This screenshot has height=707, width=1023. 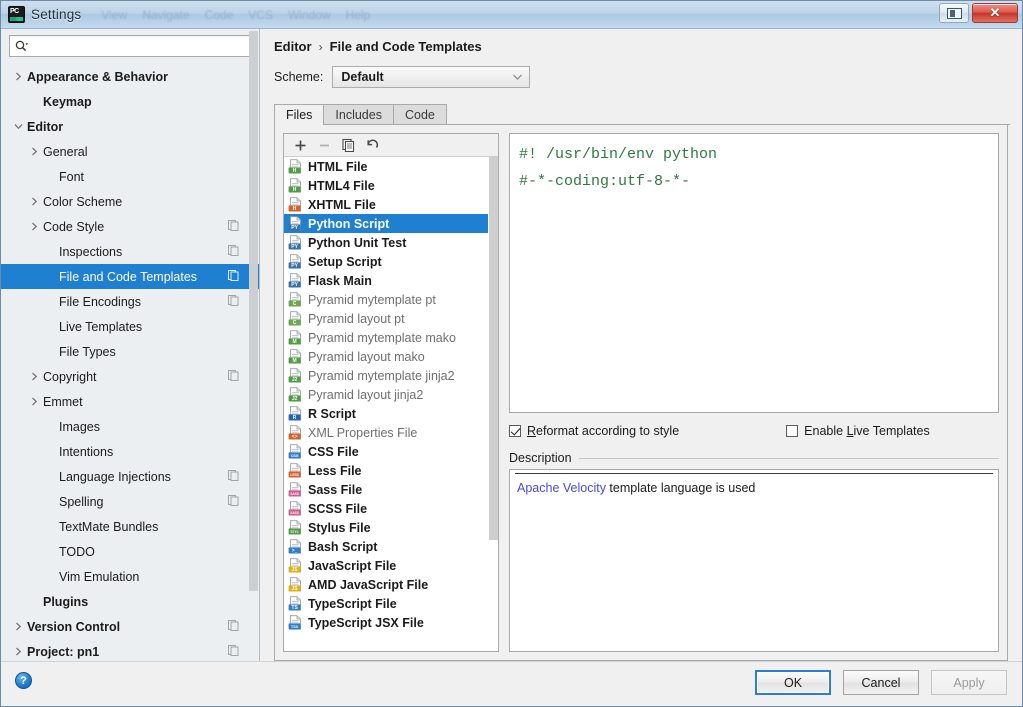 I want to click on template-list-item: >_ Bash Script, so click(x=391, y=546).